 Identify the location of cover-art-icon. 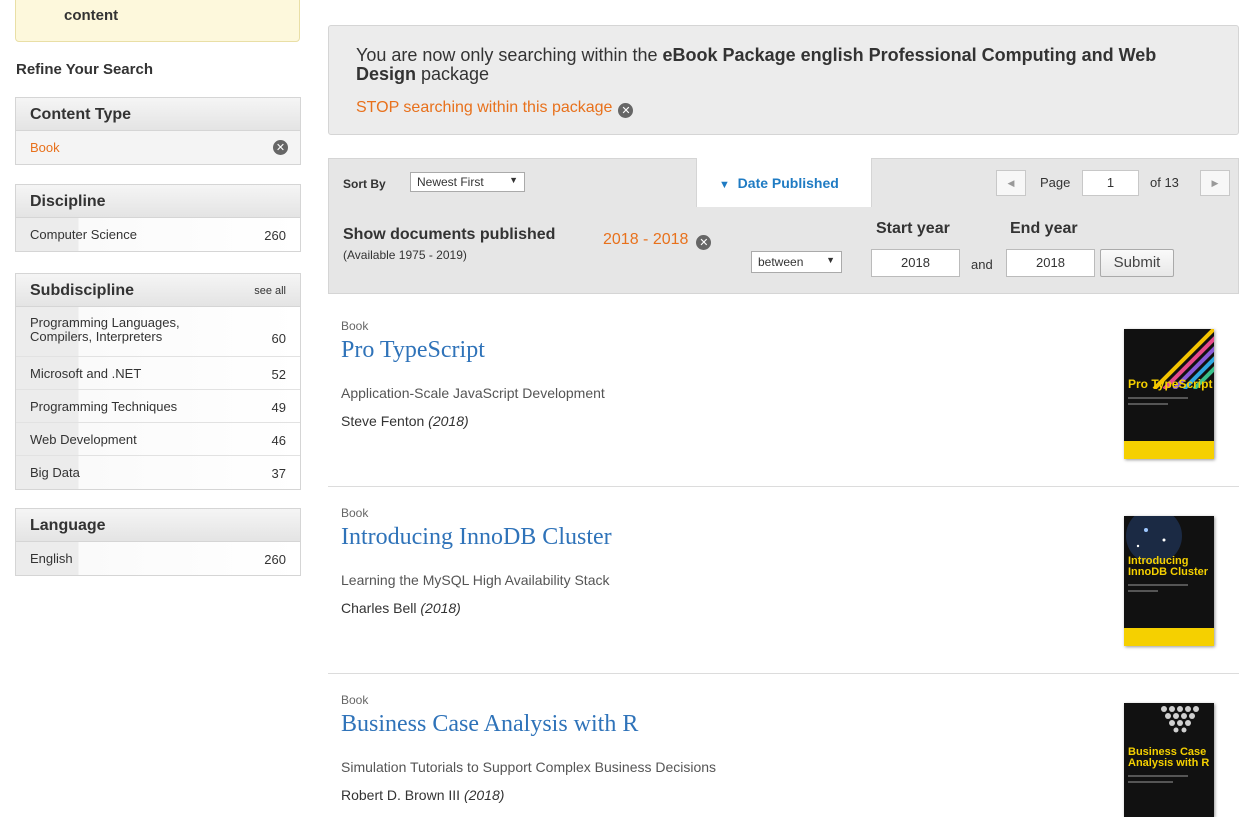
(1180, 719).